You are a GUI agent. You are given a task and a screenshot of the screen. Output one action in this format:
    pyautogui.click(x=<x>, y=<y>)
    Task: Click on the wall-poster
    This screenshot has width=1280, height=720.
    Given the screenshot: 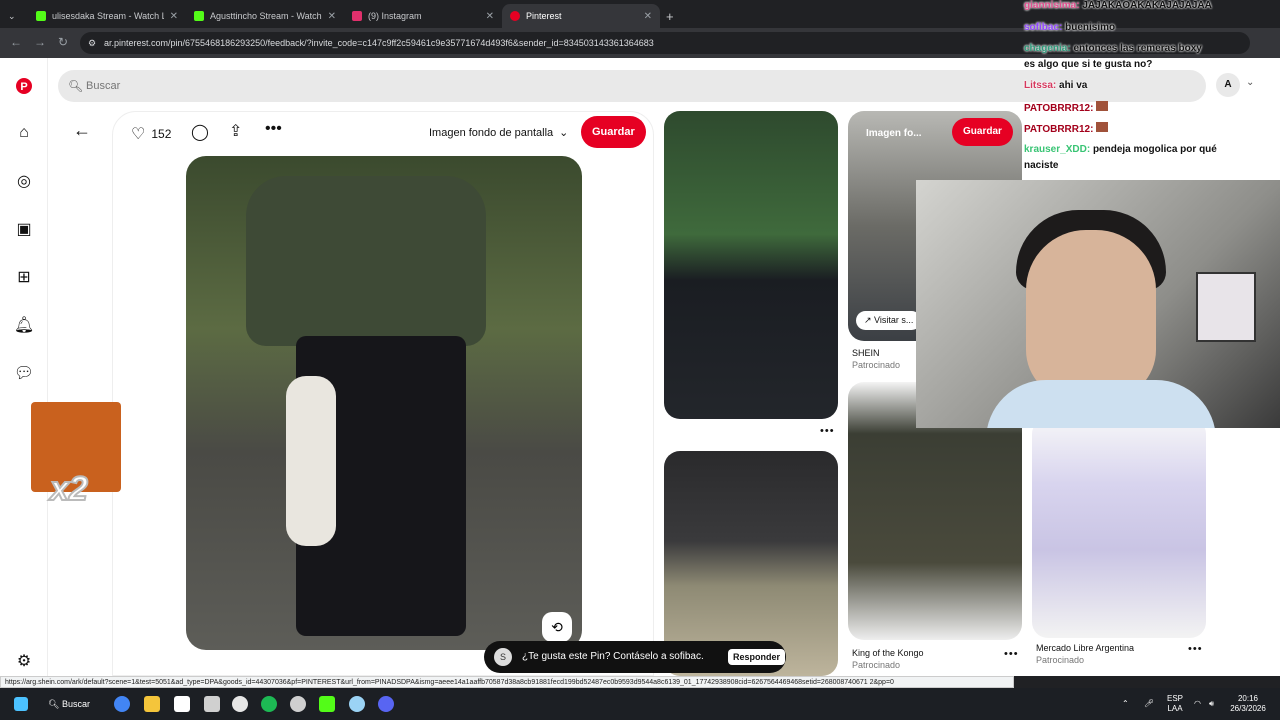 What is the action you would take?
    pyautogui.click(x=1226, y=307)
    